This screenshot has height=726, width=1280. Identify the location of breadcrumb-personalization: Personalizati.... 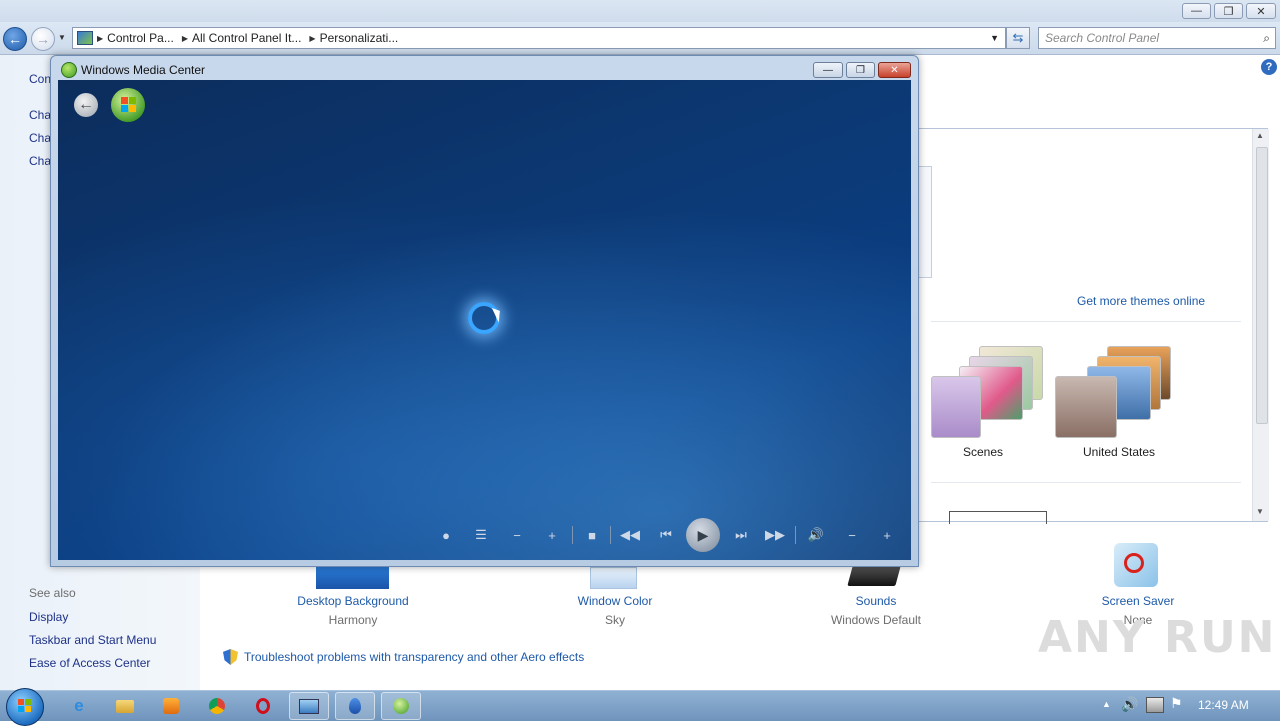
(359, 38).